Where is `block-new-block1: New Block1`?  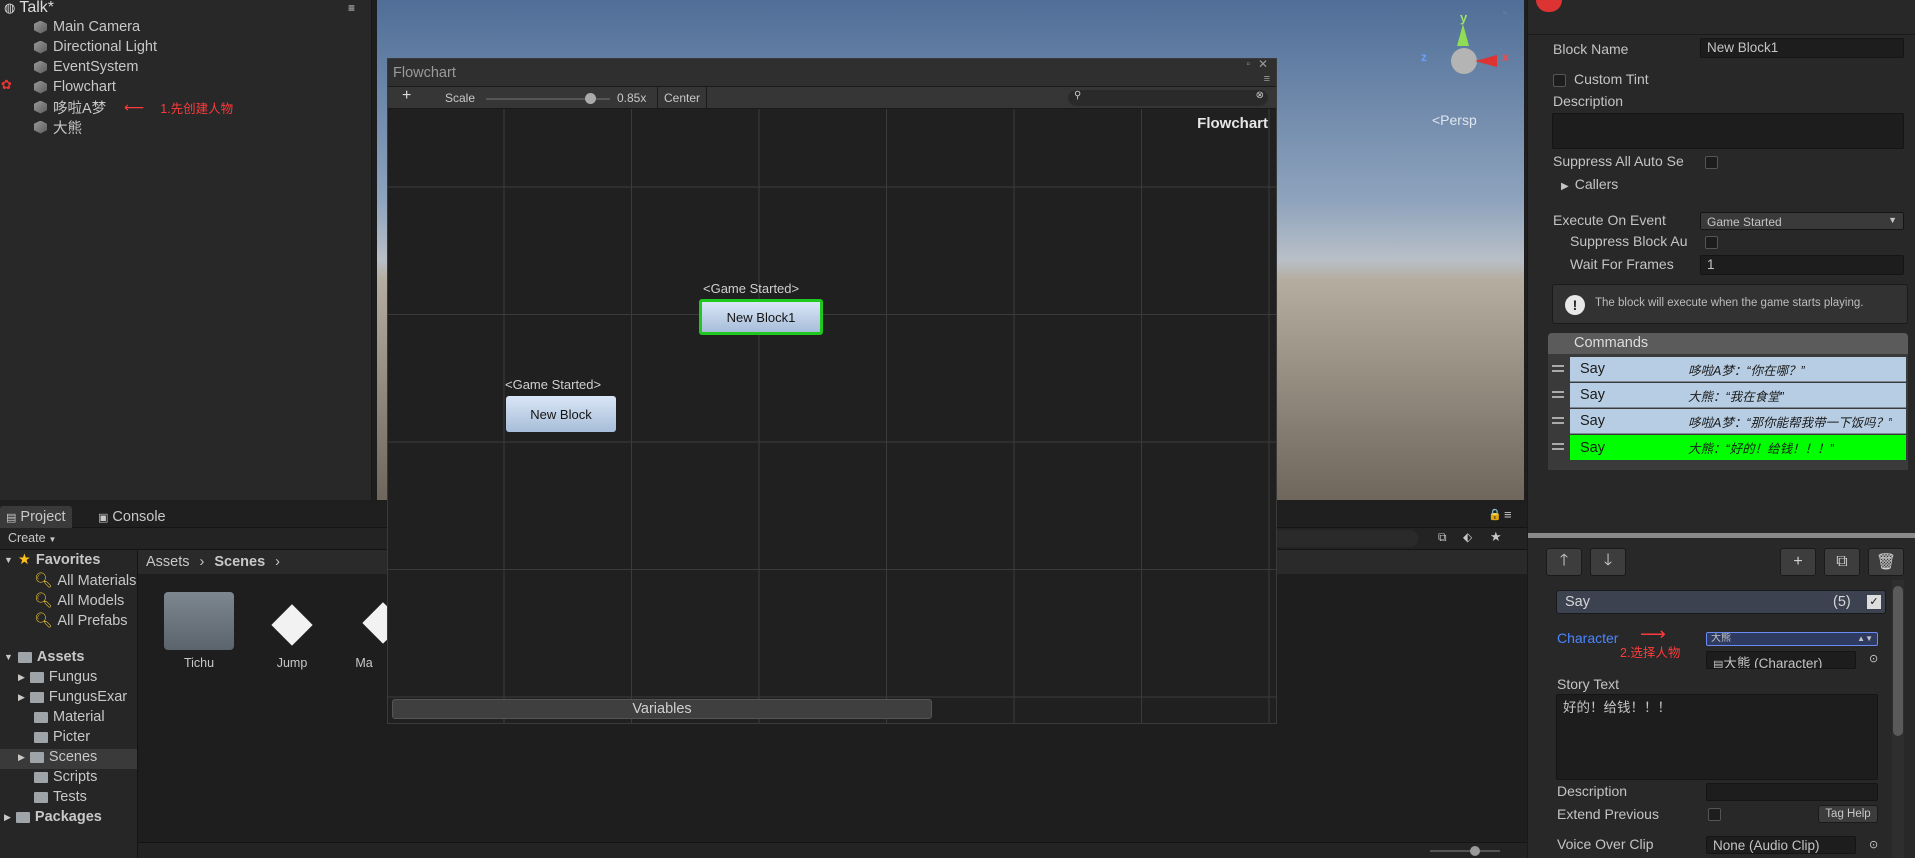
block-new-block1: New Block1 is located at coordinates (761, 317).